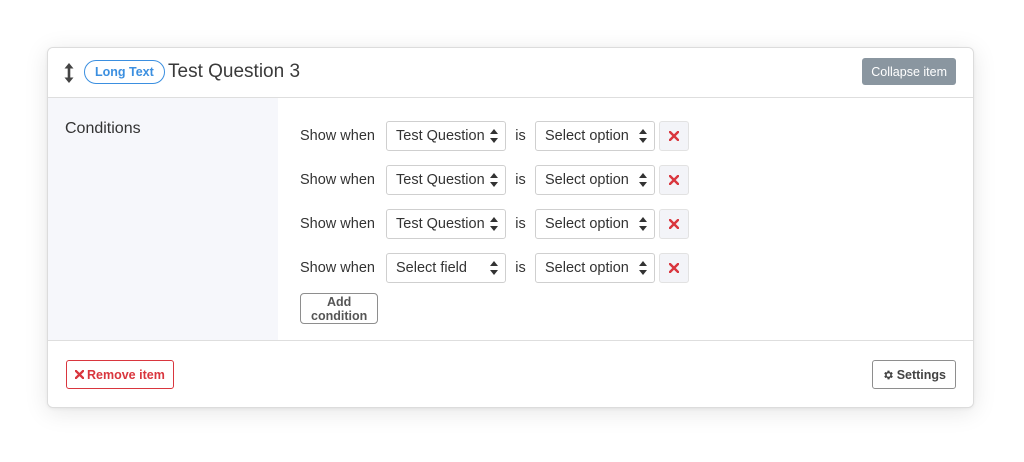 The width and height of the screenshot is (1024, 462). What do you see at coordinates (909, 71) in the screenshot?
I see `collapse-item-button: Collapse item` at bounding box center [909, 71].